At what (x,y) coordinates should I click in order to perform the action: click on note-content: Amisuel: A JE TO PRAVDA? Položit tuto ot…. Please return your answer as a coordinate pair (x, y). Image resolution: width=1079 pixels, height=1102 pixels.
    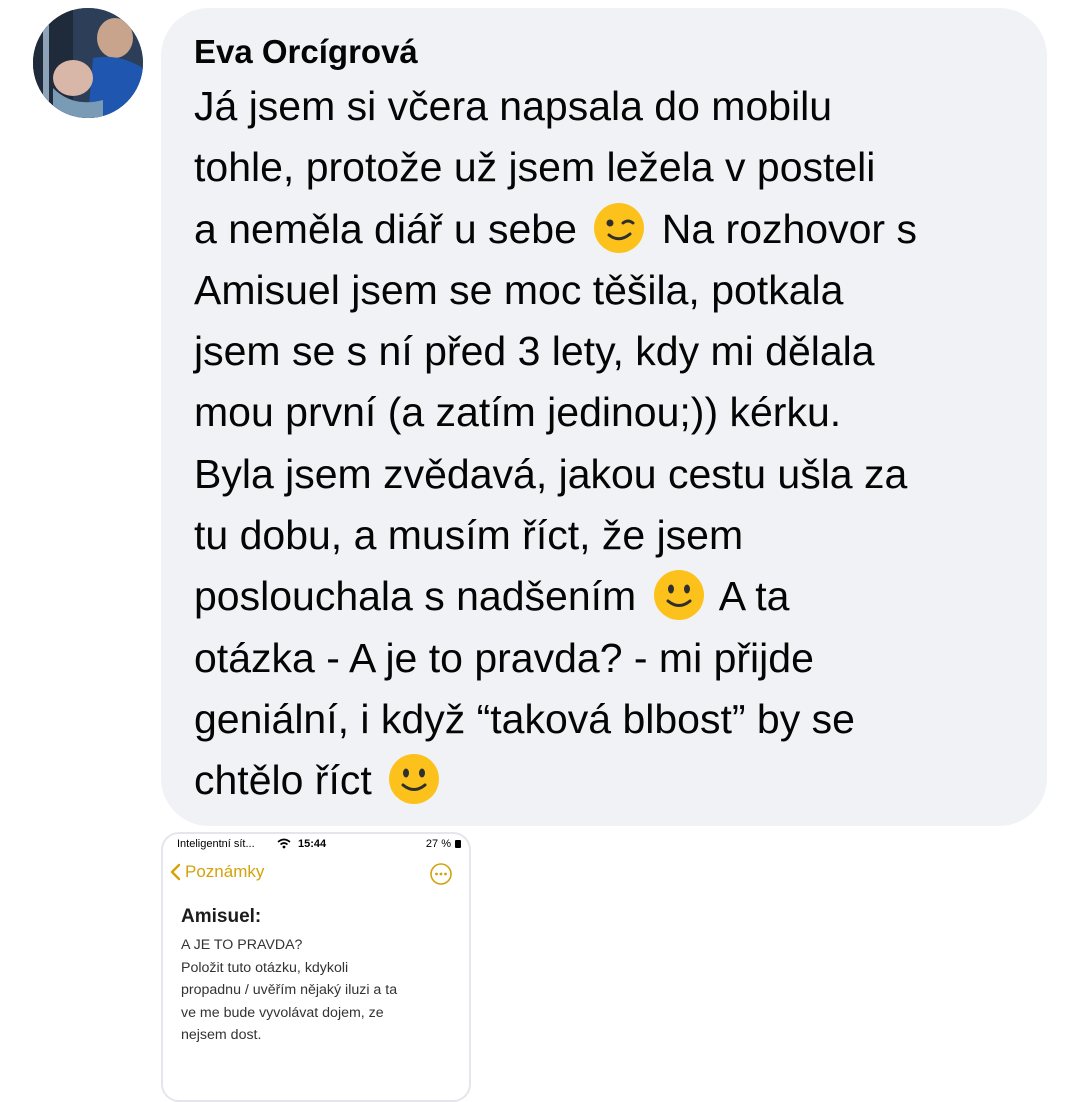
    Looking at the image, I should click on (319, 976).